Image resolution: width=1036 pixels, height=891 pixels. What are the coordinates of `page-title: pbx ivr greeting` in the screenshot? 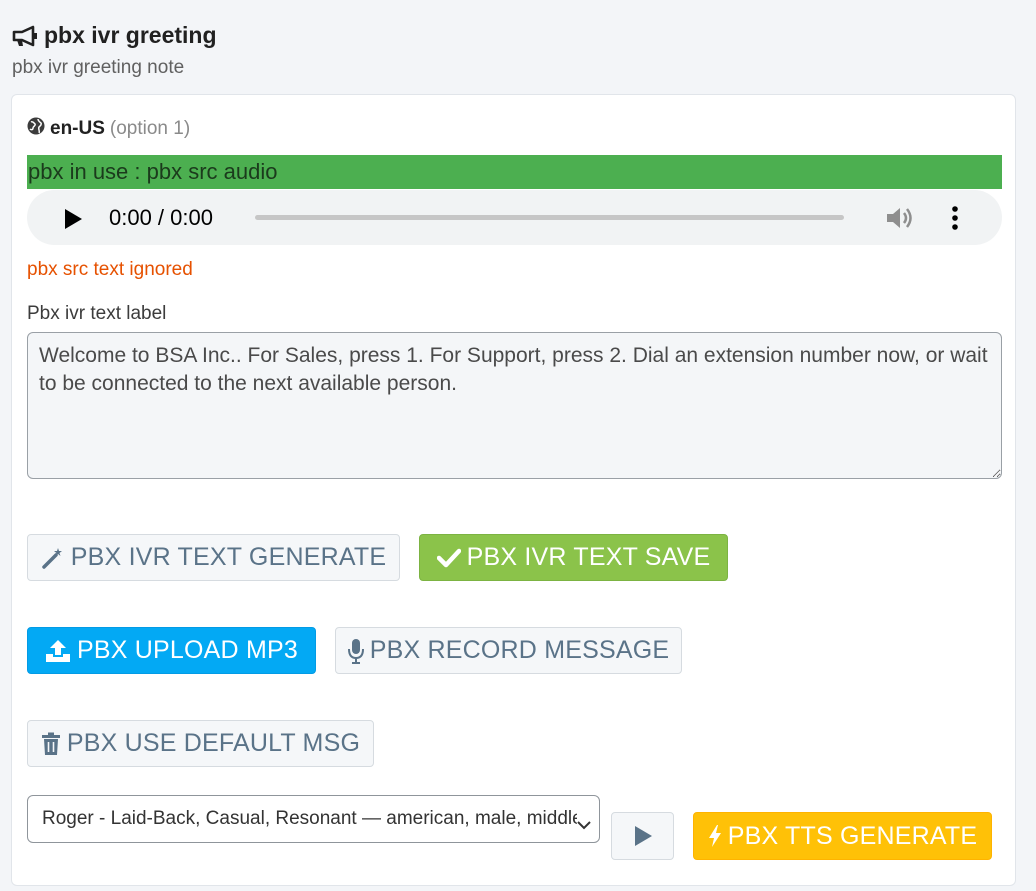 It's located at (130, 35).